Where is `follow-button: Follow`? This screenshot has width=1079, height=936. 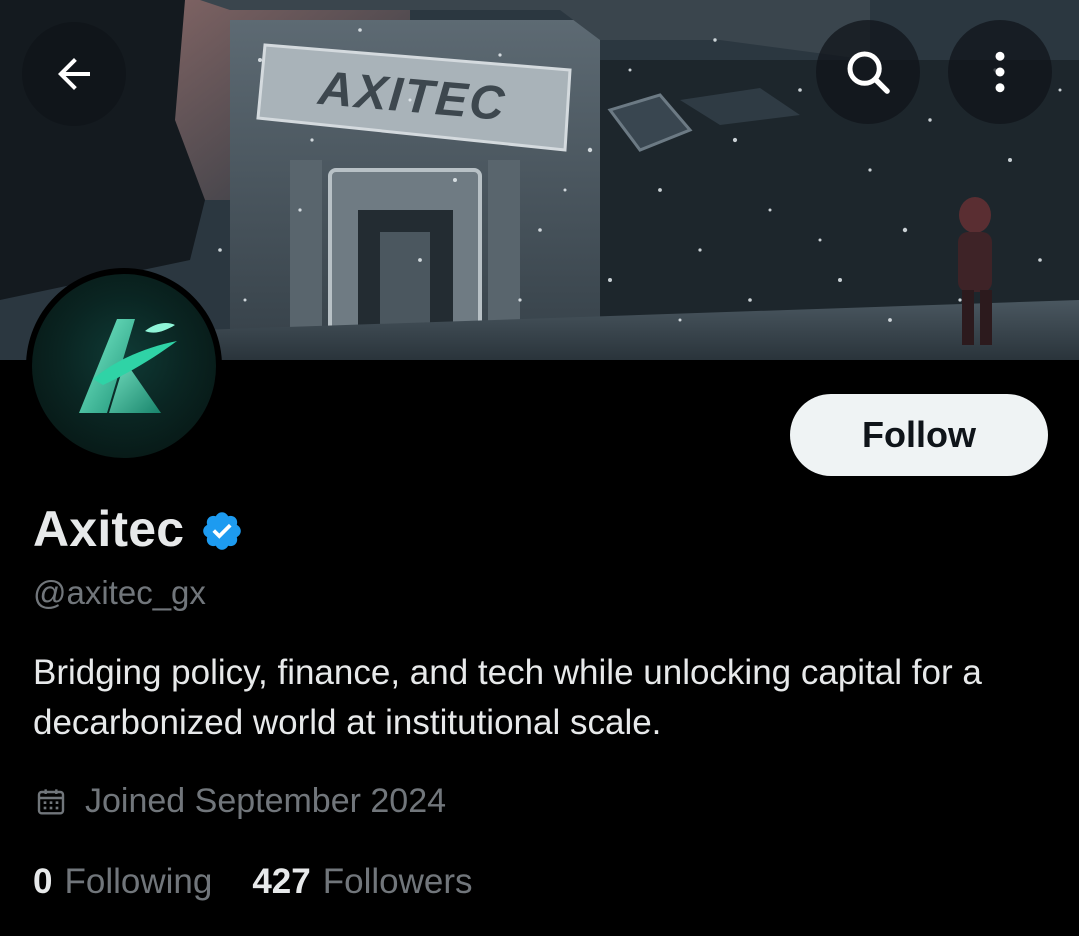
follow-button: Follow is located at coordinates (919, 435).